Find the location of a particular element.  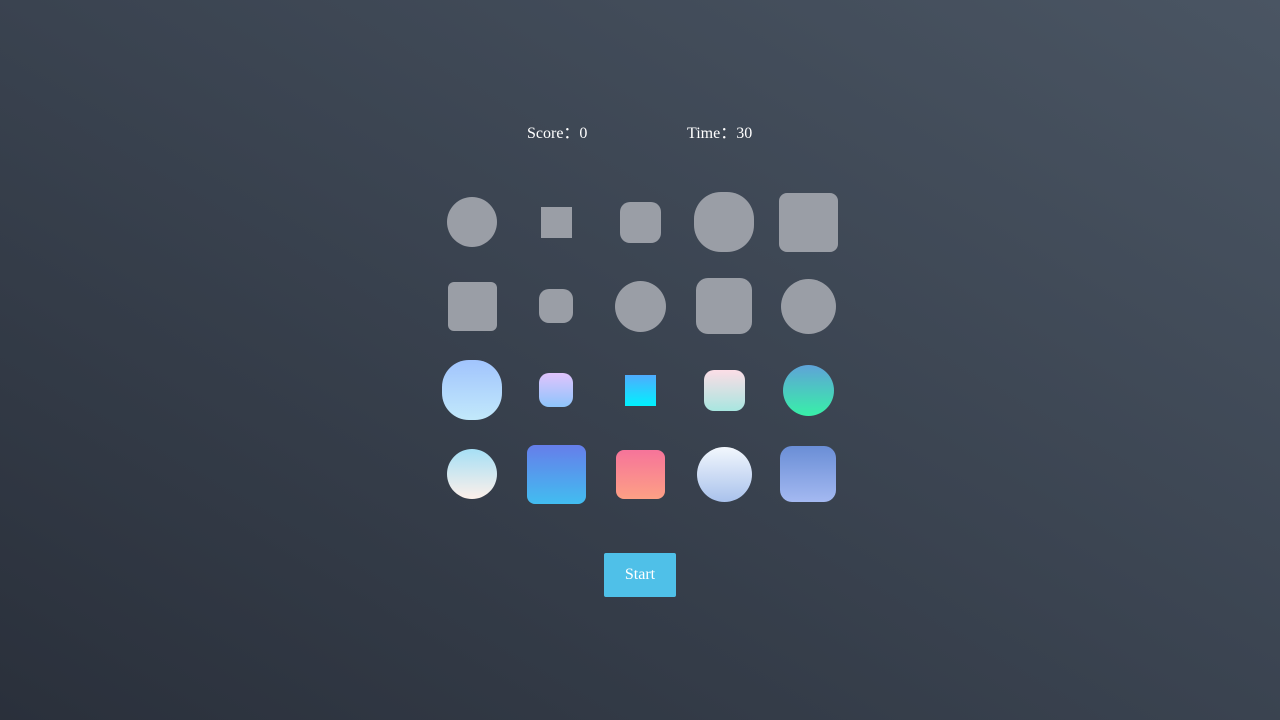

hidden-squircle-tile is located at coordinates (724, 222).